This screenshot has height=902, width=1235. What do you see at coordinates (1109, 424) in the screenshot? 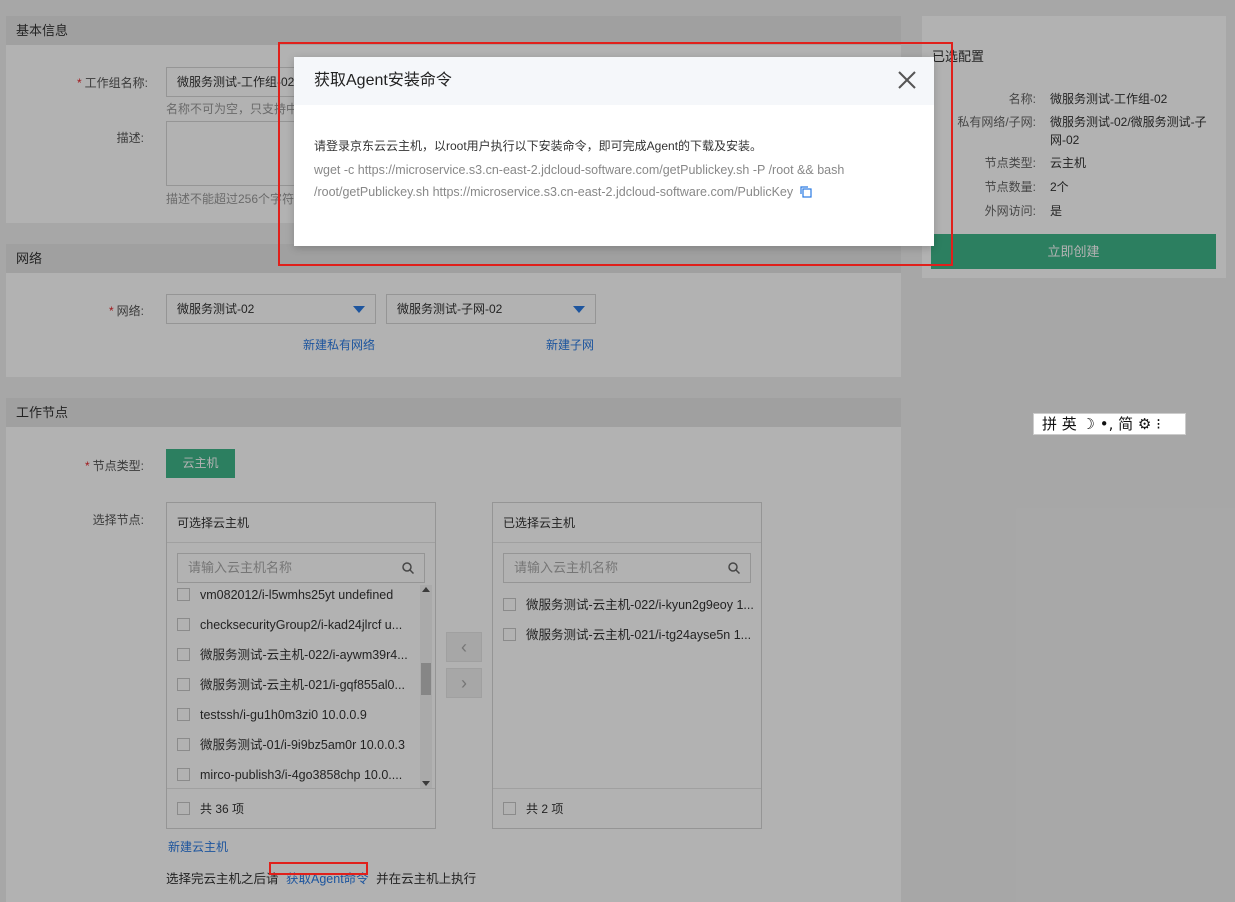
I see `ime-toolbar: 拼 英 ☽ •, 简 ⚙ ⁝` at bounding box center [1109, 424].